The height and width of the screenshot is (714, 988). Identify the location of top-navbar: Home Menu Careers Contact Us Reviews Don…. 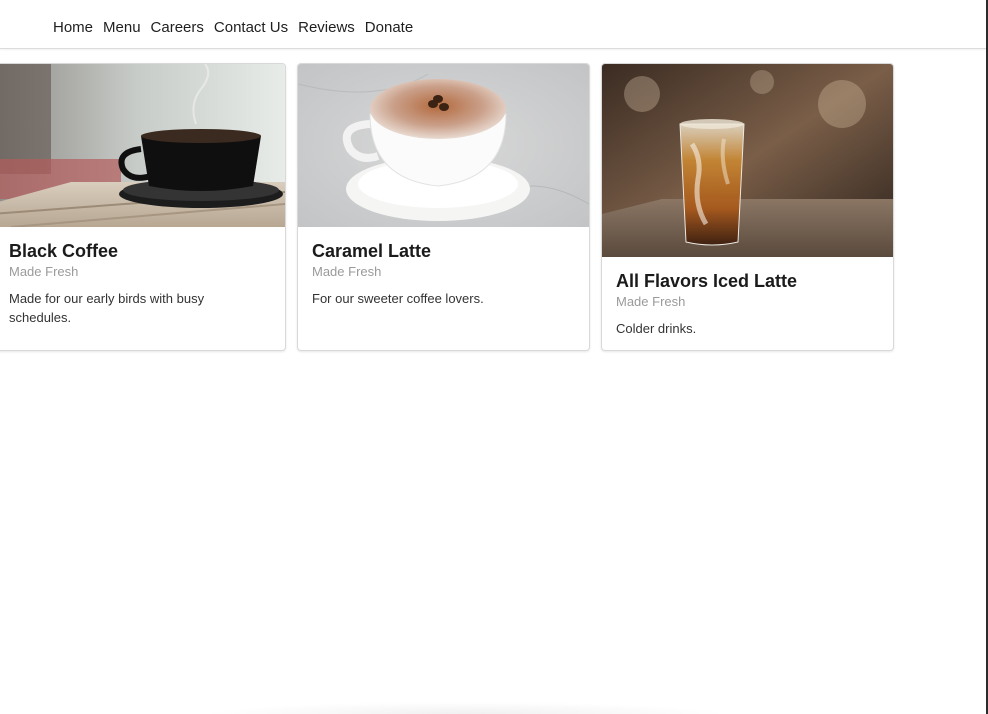
(493, 24).